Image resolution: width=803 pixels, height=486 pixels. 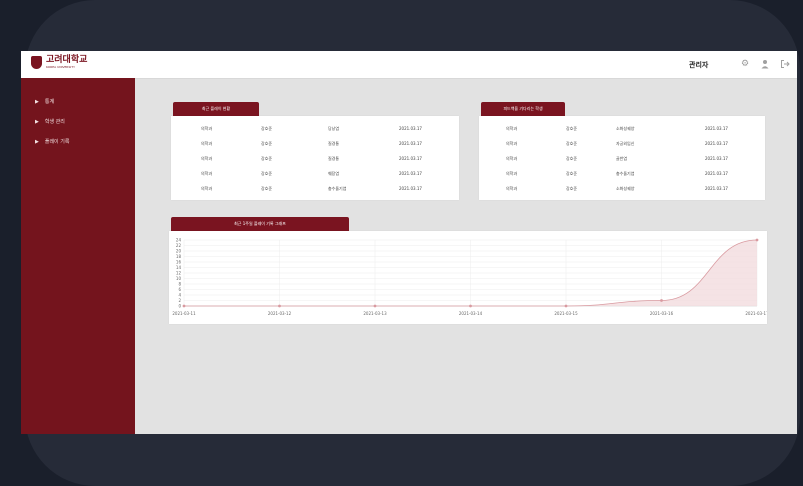 What do you see at coordinates (765, 64) in the screenshot?
I see `user-icon` at bounding box center [765, 64].